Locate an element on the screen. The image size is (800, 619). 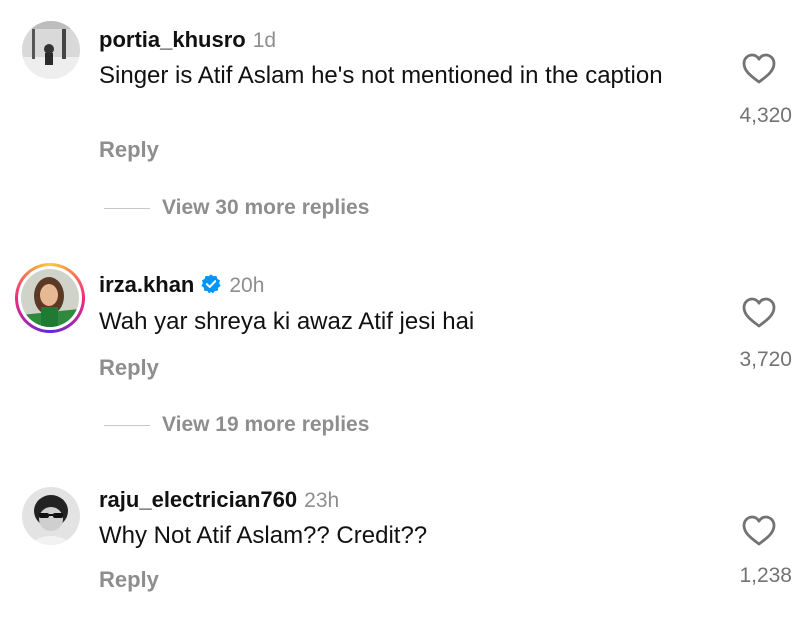
view-more-replies-button: View 30 more replies is located at coordinates (236, 208).